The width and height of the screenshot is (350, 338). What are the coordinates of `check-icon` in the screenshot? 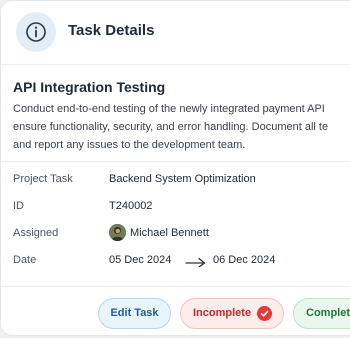 It's located at (264, 313).